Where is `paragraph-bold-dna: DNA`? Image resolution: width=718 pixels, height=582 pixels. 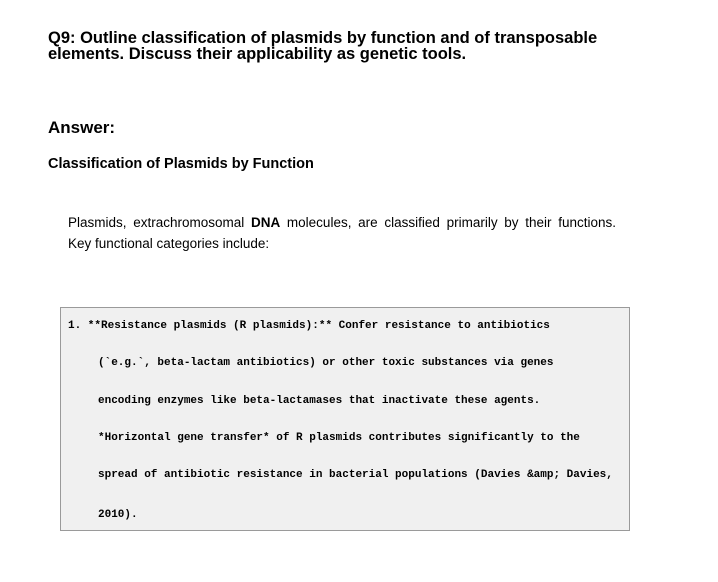 paragraph-bold-dna: DNA is located at coordinates (265, 222).